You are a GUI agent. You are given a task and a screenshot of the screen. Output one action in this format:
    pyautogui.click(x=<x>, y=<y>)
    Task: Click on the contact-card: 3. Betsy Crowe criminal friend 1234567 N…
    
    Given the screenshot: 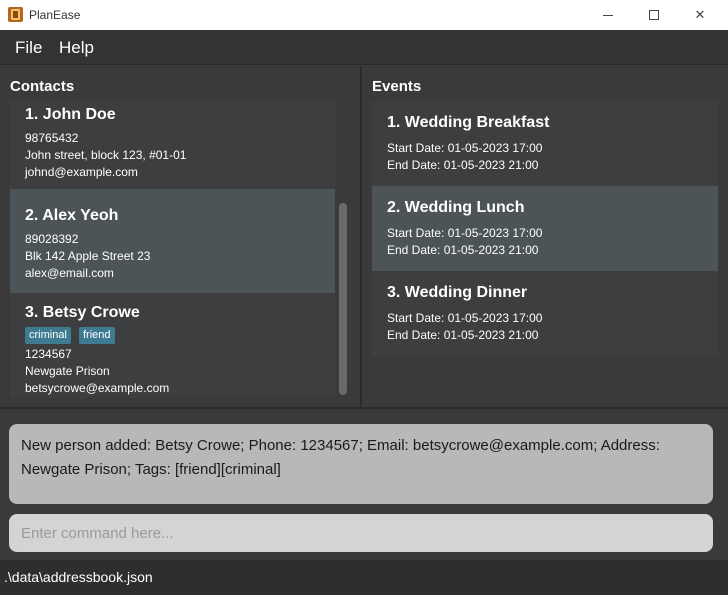 What is the action you would take?
    pyautogui.click(x=172, y=345)
    